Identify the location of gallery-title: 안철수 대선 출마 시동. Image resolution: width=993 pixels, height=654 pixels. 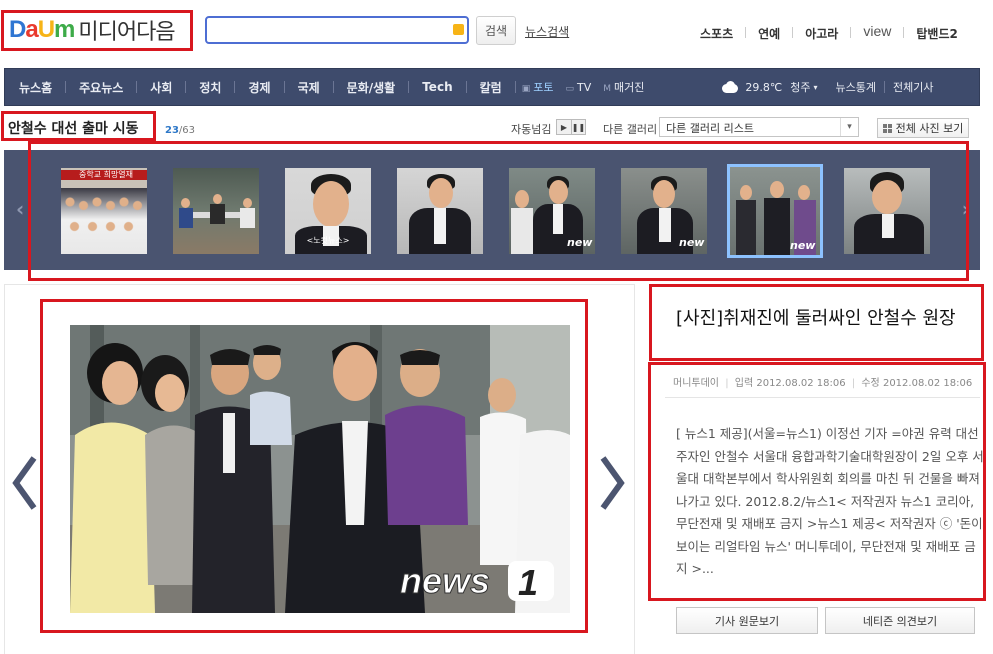
(73, 129).